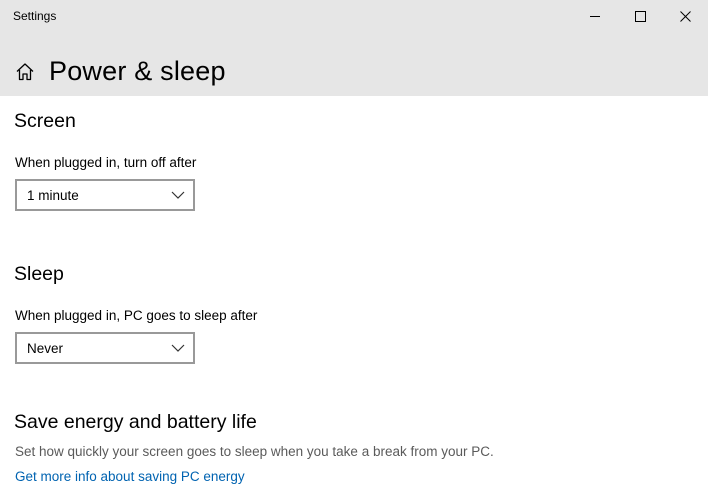 Image resolution: width=708 pixels, height=496 pixels. What do you see at coordinates (136, 315) in the screenshot?
I see `sleep-timeout-label: When plugged in, PC goes to sleep after` at bounding box center [136, 315].